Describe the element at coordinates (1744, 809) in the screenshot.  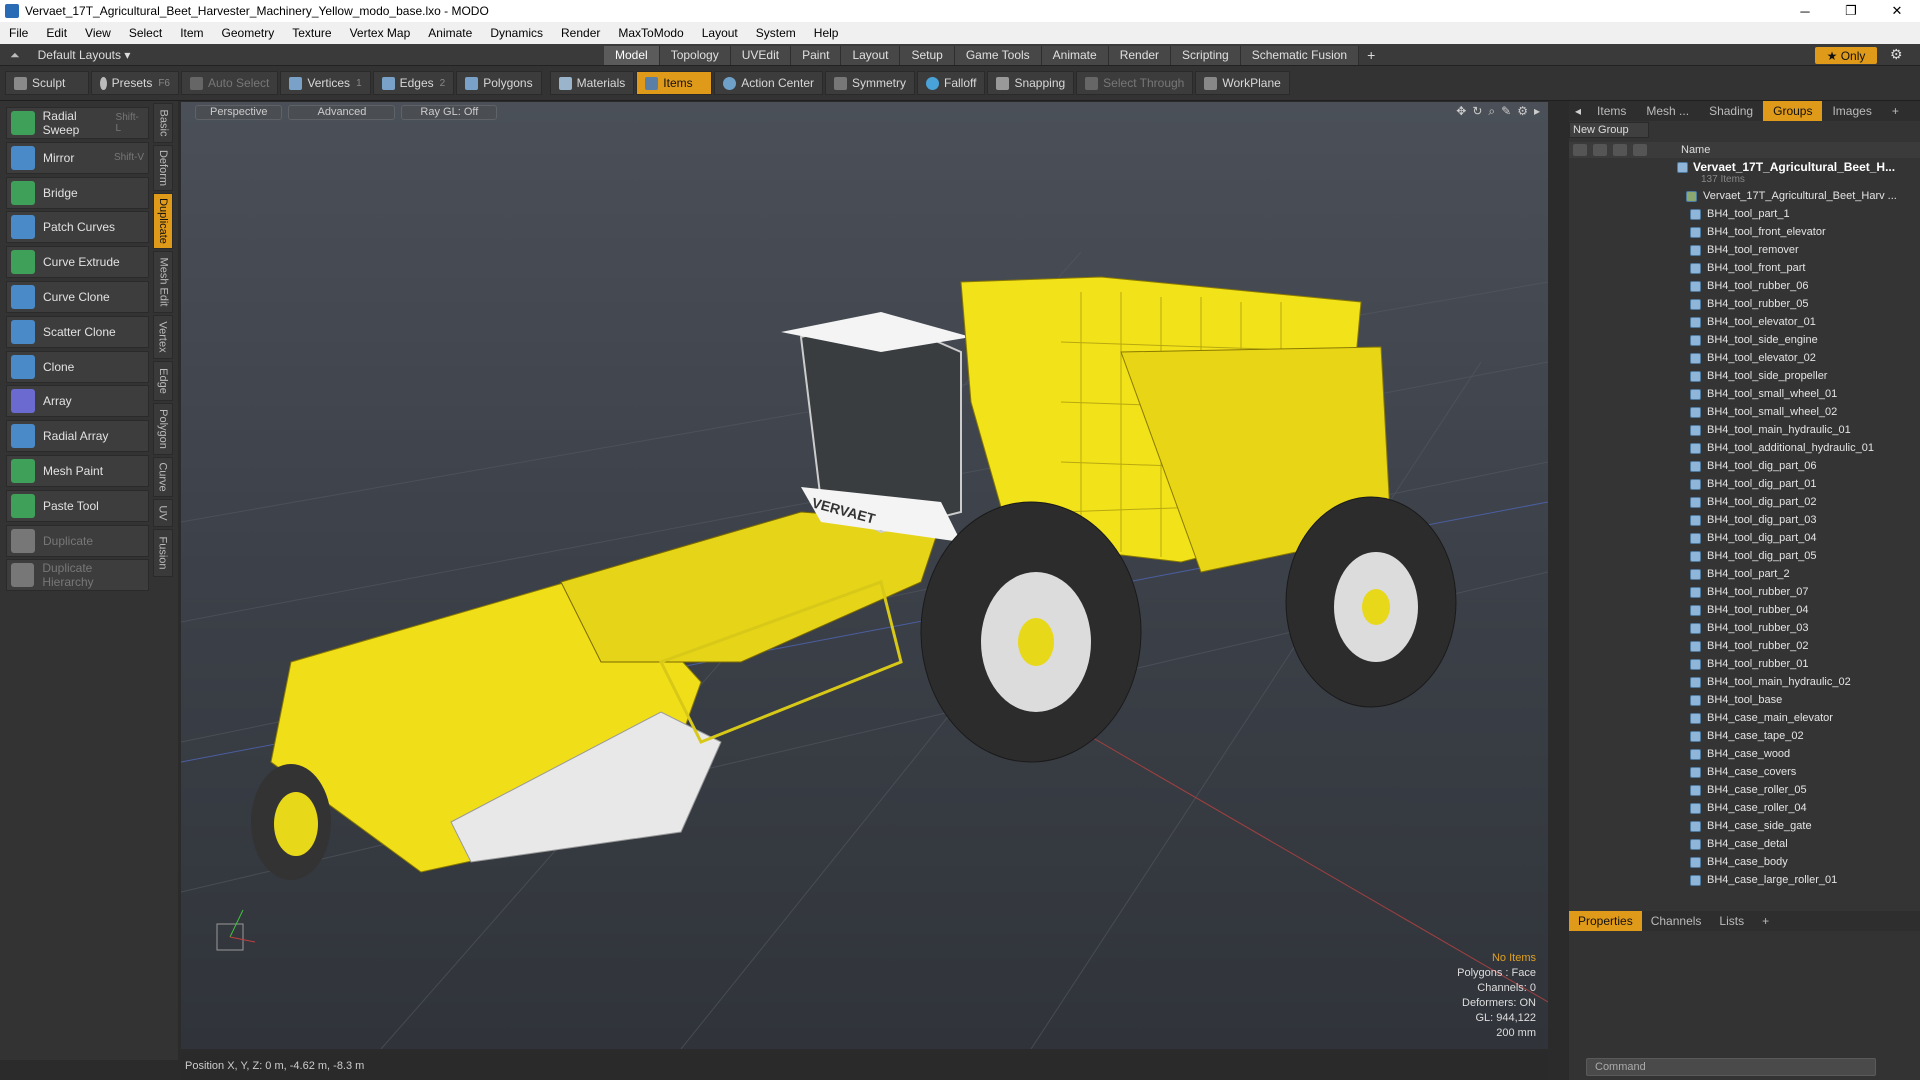
I see `list-item: BH4_case_roller_04` at that location.